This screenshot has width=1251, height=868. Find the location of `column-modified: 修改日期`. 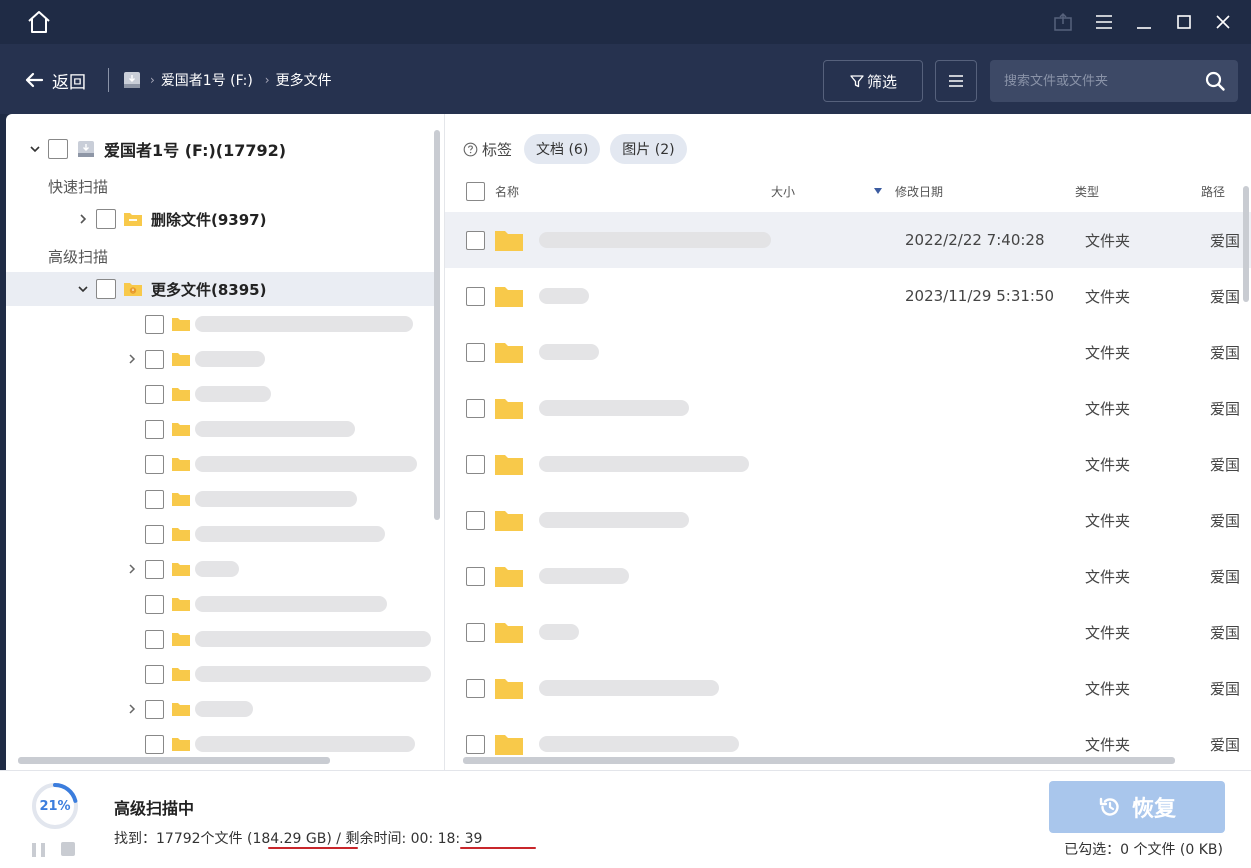

column-modified: 修改日期 is located at coordinates (908, 191).